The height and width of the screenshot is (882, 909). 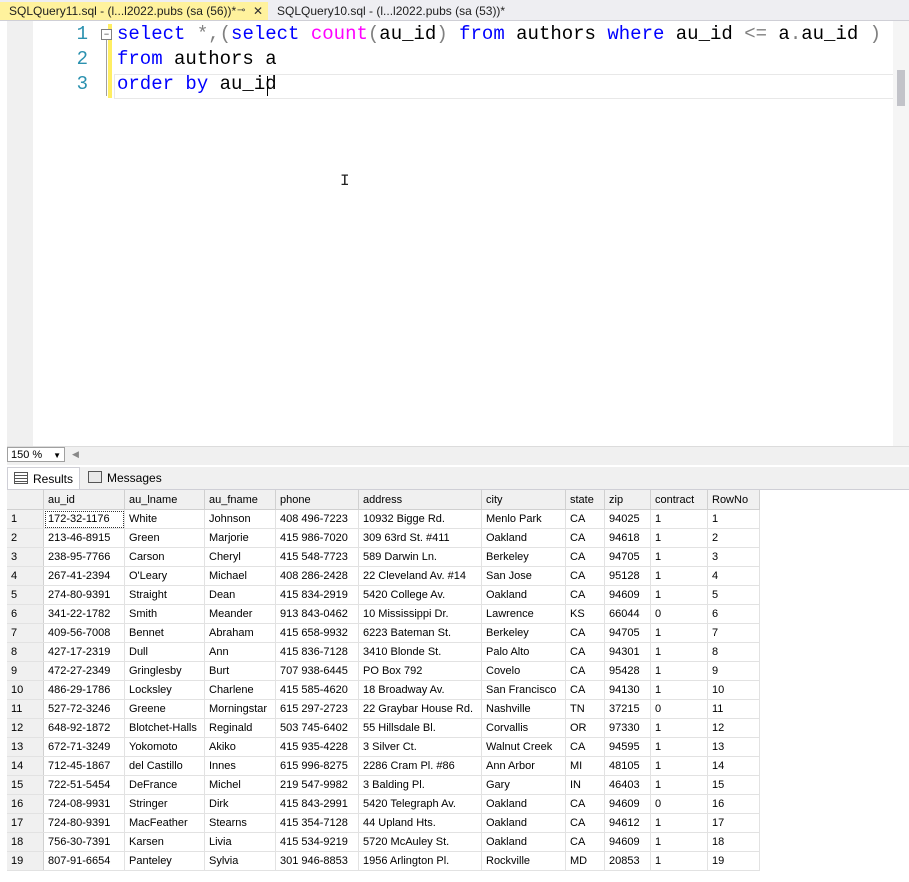 What do you see at coordinates (25, 557) in the screenshot?
I see `row-number: 3` at bounding box center [25, 557].